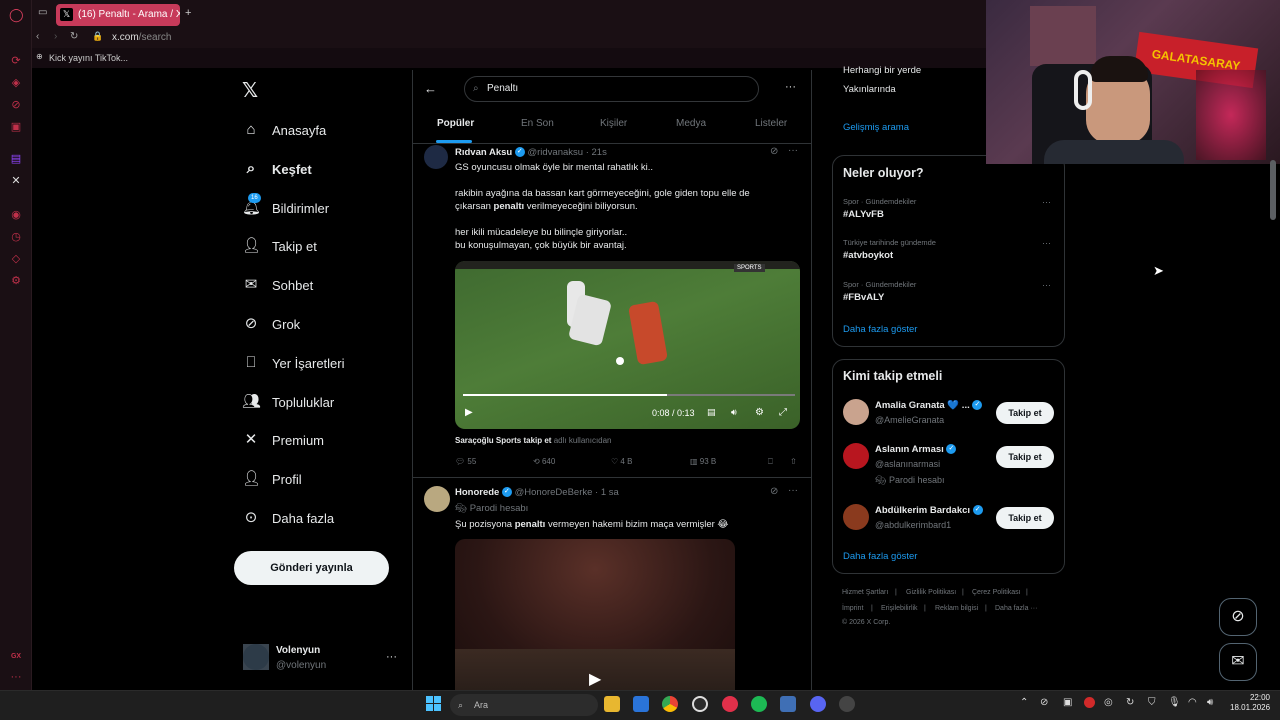  What do you see at coordinates (430, 88) in the screenshot?
I see `back-arrow-icon: ←` at bounding box center [430, 88].